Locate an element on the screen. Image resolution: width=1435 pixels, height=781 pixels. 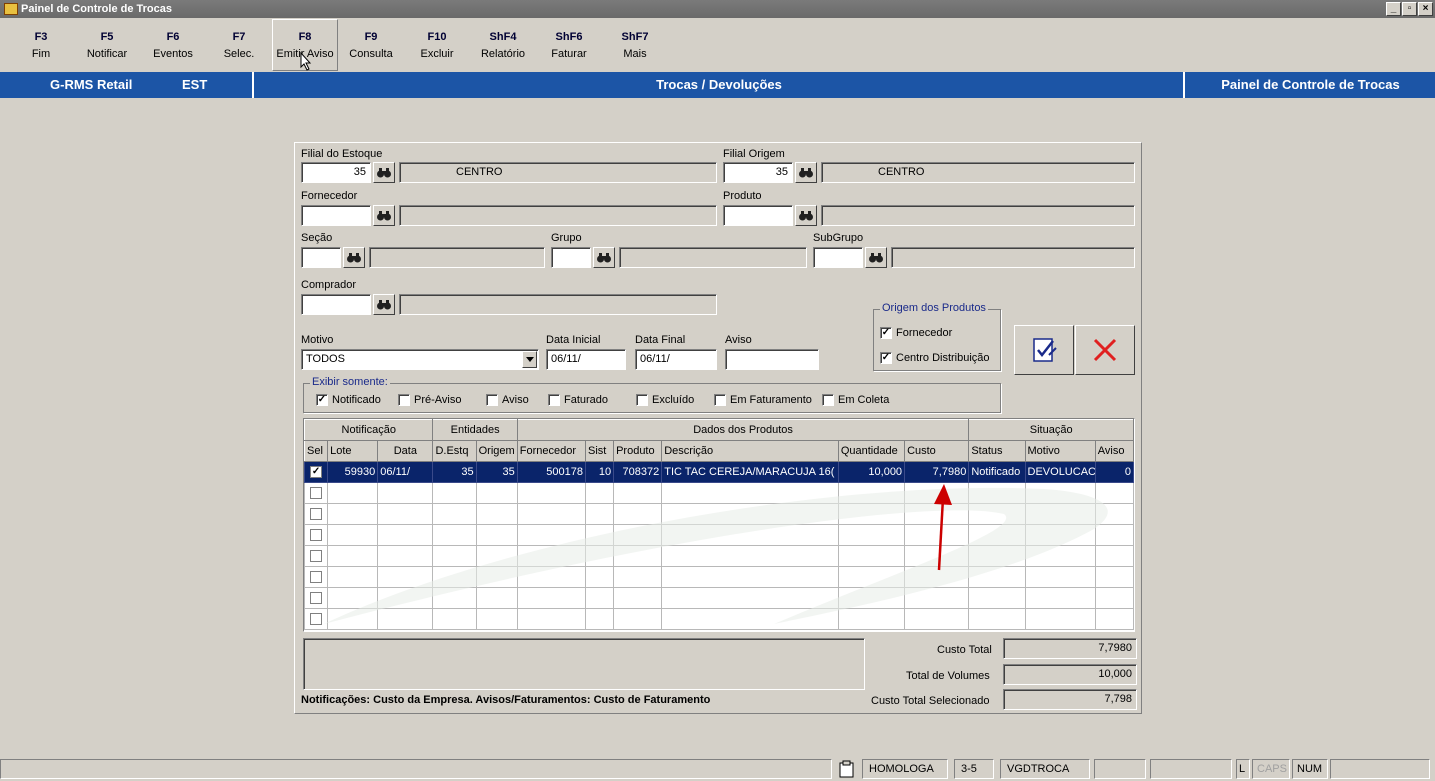
col-descricao: Descrição is located at coordinates (750, 451).